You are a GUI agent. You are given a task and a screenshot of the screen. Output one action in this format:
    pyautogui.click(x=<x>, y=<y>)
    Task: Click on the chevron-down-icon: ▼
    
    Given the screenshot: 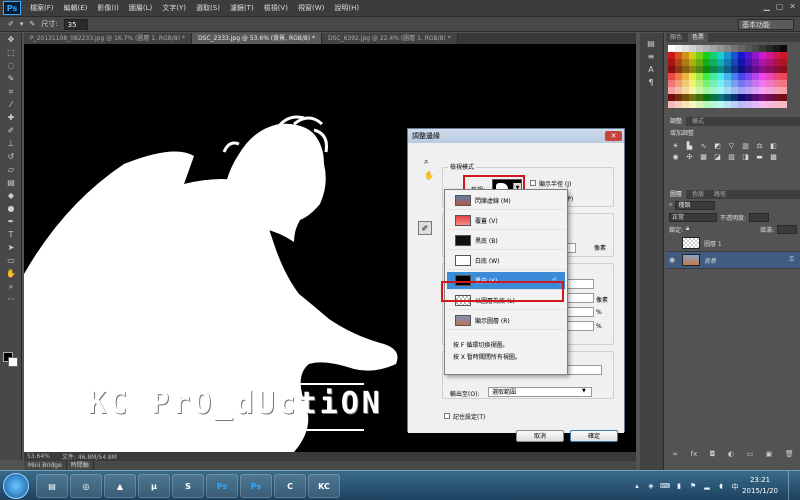 What is the action you would take?
    pyautogui.click(x=584, y=391)
    